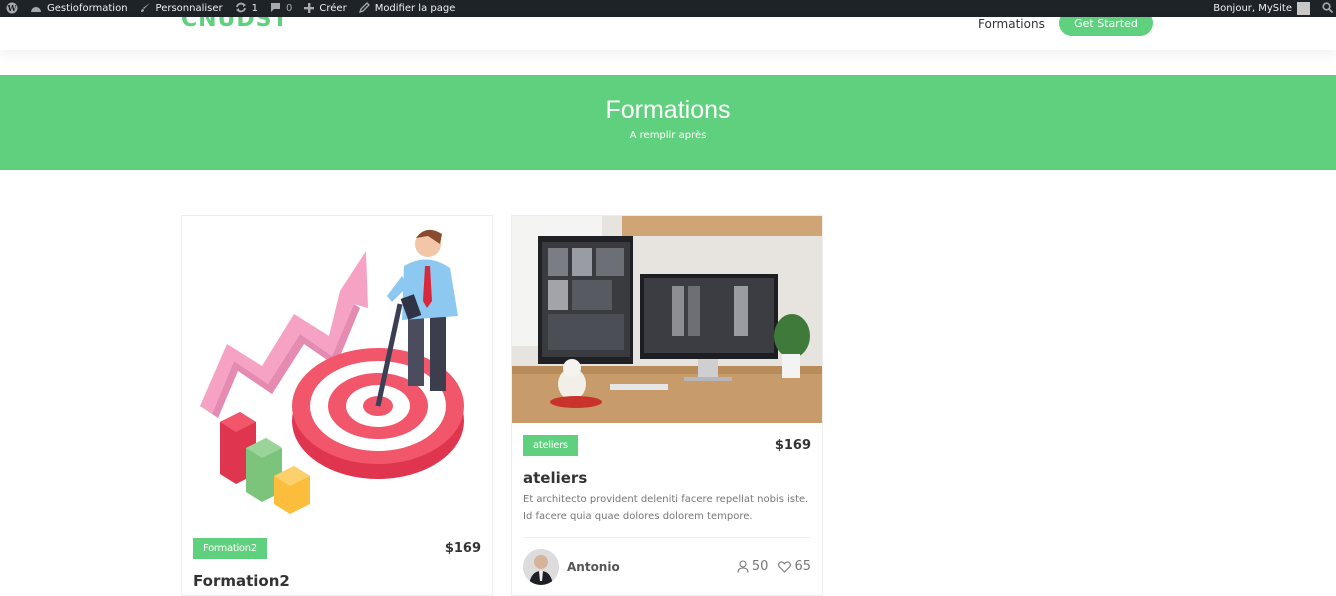 The height and width of the screenshot is (596, 1336). What do you see at coordinates (593, 567) in the screenshot?
I see `instructor-name: Antonio` at bounding box center [593, 567].